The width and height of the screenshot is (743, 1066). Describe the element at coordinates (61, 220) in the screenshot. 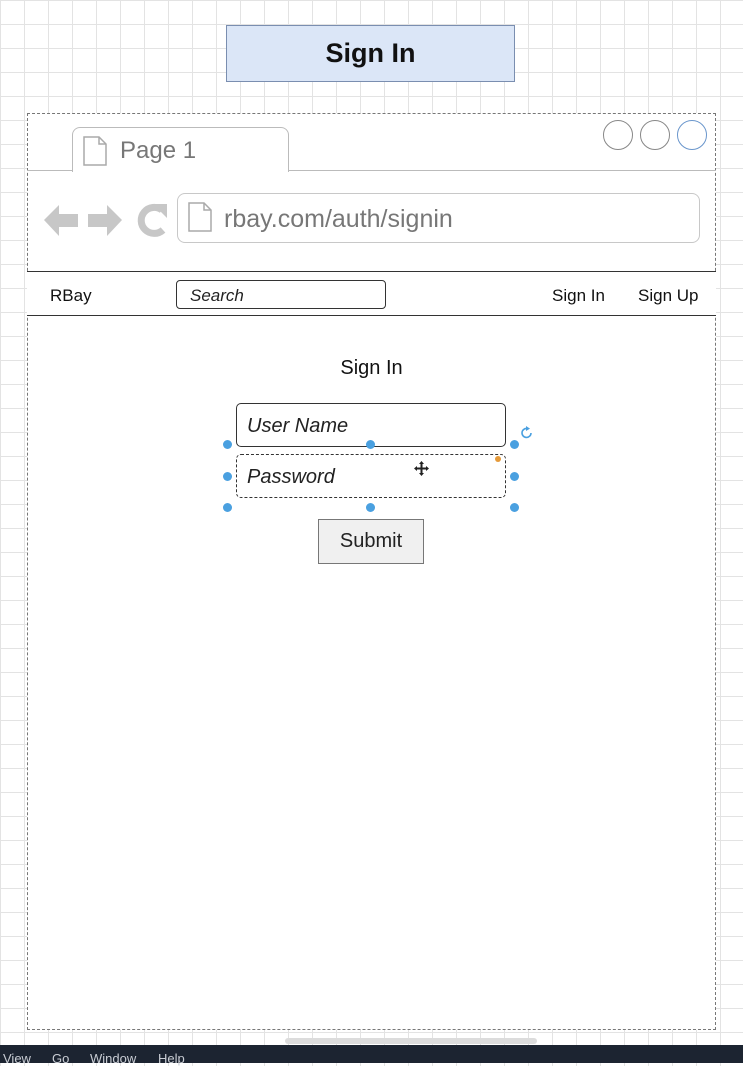

I see `back-arrow-icon` at that location.